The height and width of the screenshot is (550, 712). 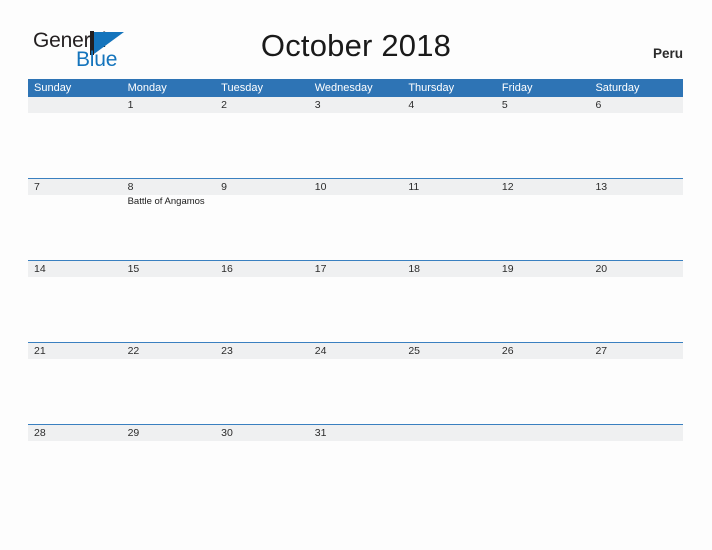 I want to click on day-cell: 10, so click(x=356, y=219).